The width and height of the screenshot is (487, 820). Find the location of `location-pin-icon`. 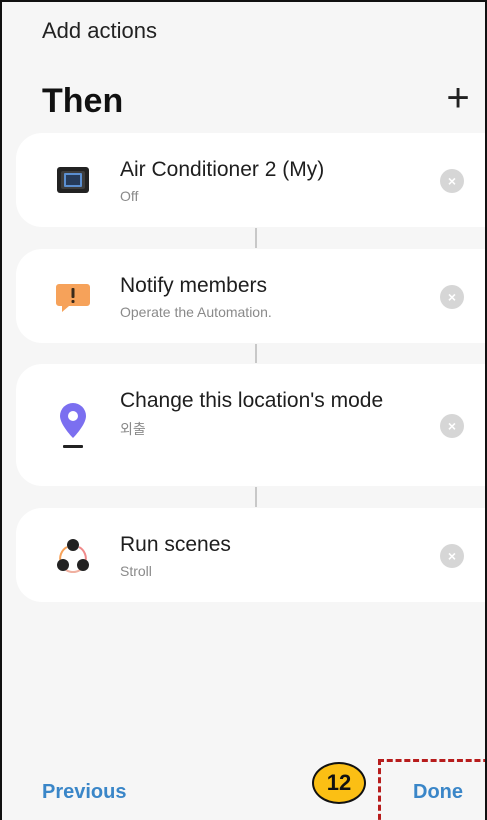

location-pin-icon is located at coordinates (73, 424).